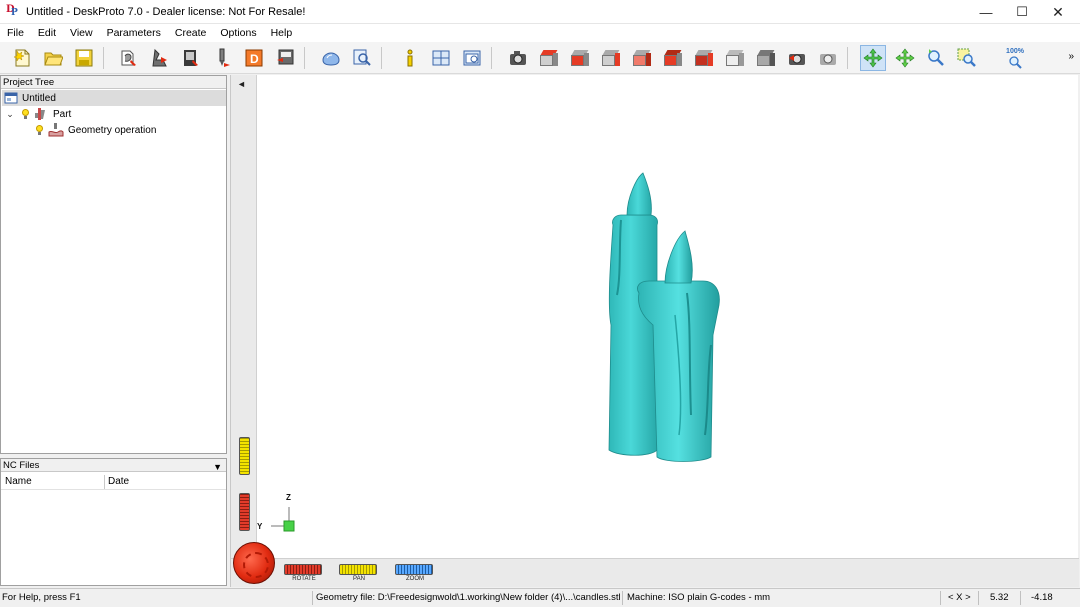 This screenshot has height=607, width=1080. I want to click on tree-item-label: Part, so click(62, 114).